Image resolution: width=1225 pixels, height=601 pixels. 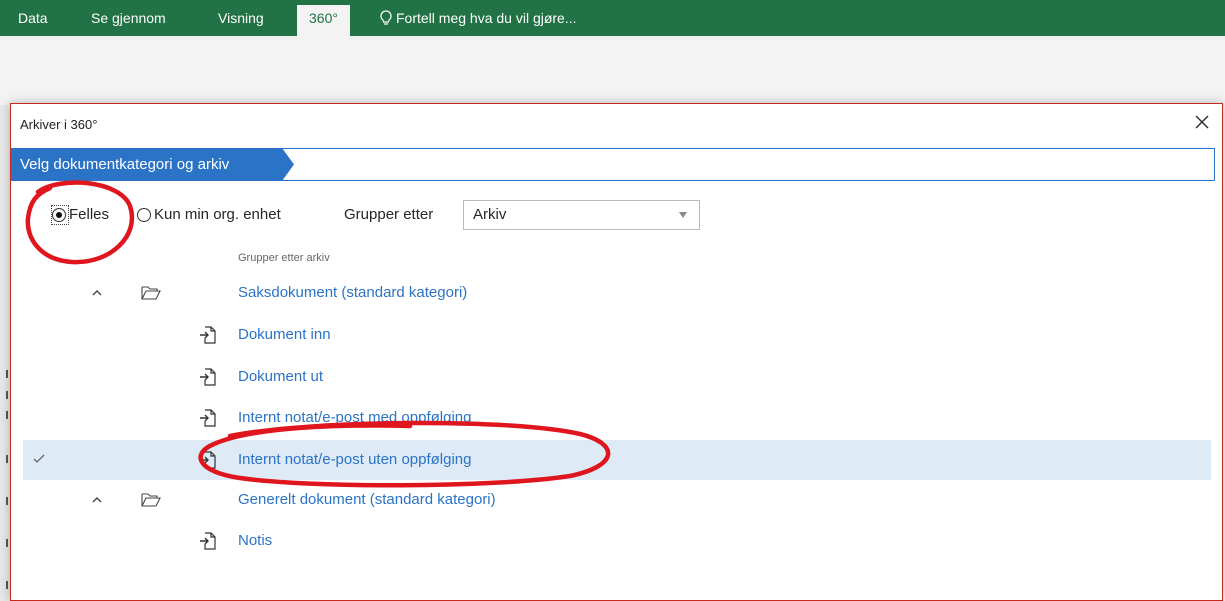 I want to click on radio-shared-label: Felles, so click(x=89, y=214).